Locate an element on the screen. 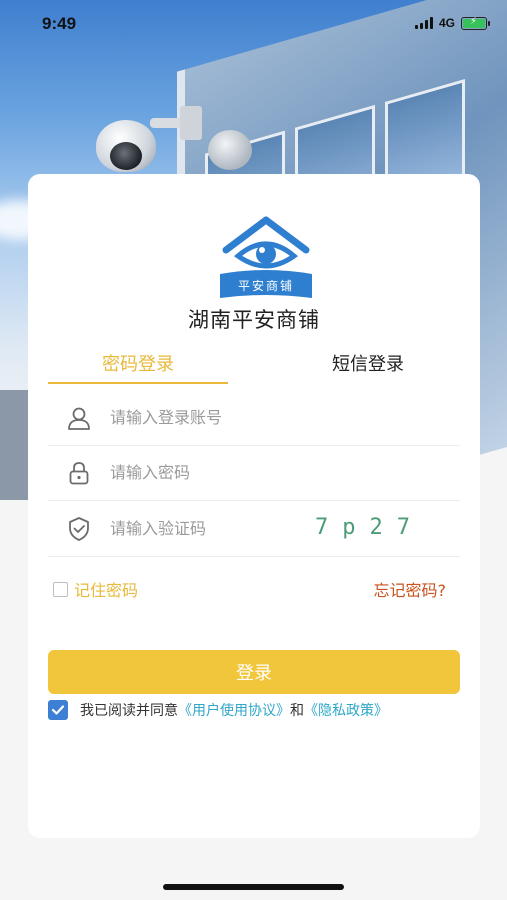 The image size is (507, 900). verification-field: 7p27 is located at coordinates (254, 529).